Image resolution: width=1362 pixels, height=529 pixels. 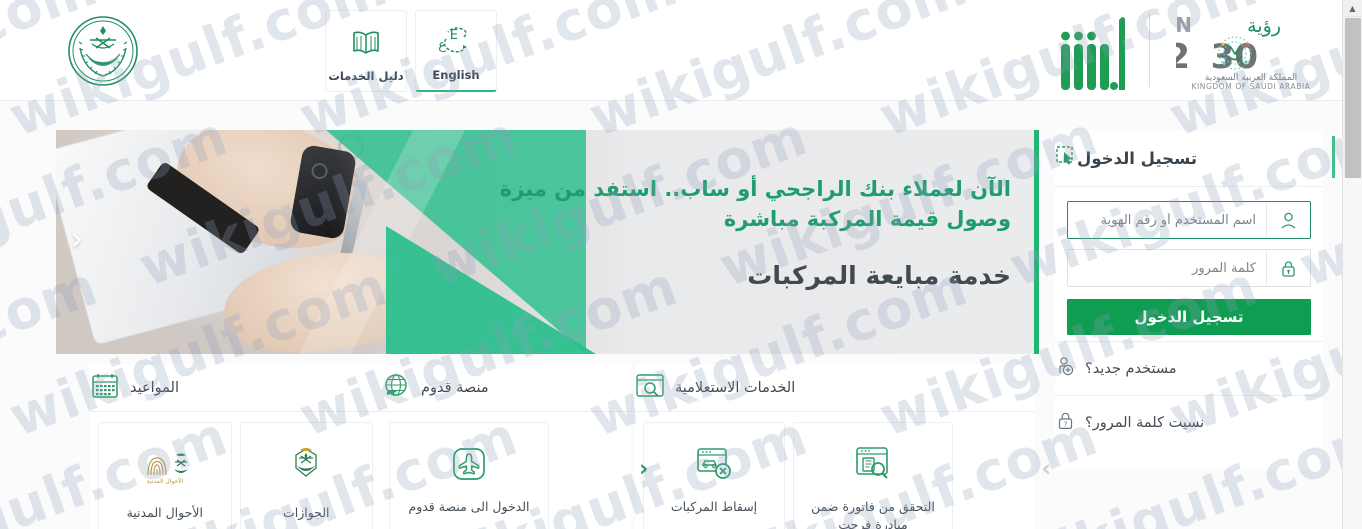 I want to click on login-cursor-icon, so click(x=1066, y=158).